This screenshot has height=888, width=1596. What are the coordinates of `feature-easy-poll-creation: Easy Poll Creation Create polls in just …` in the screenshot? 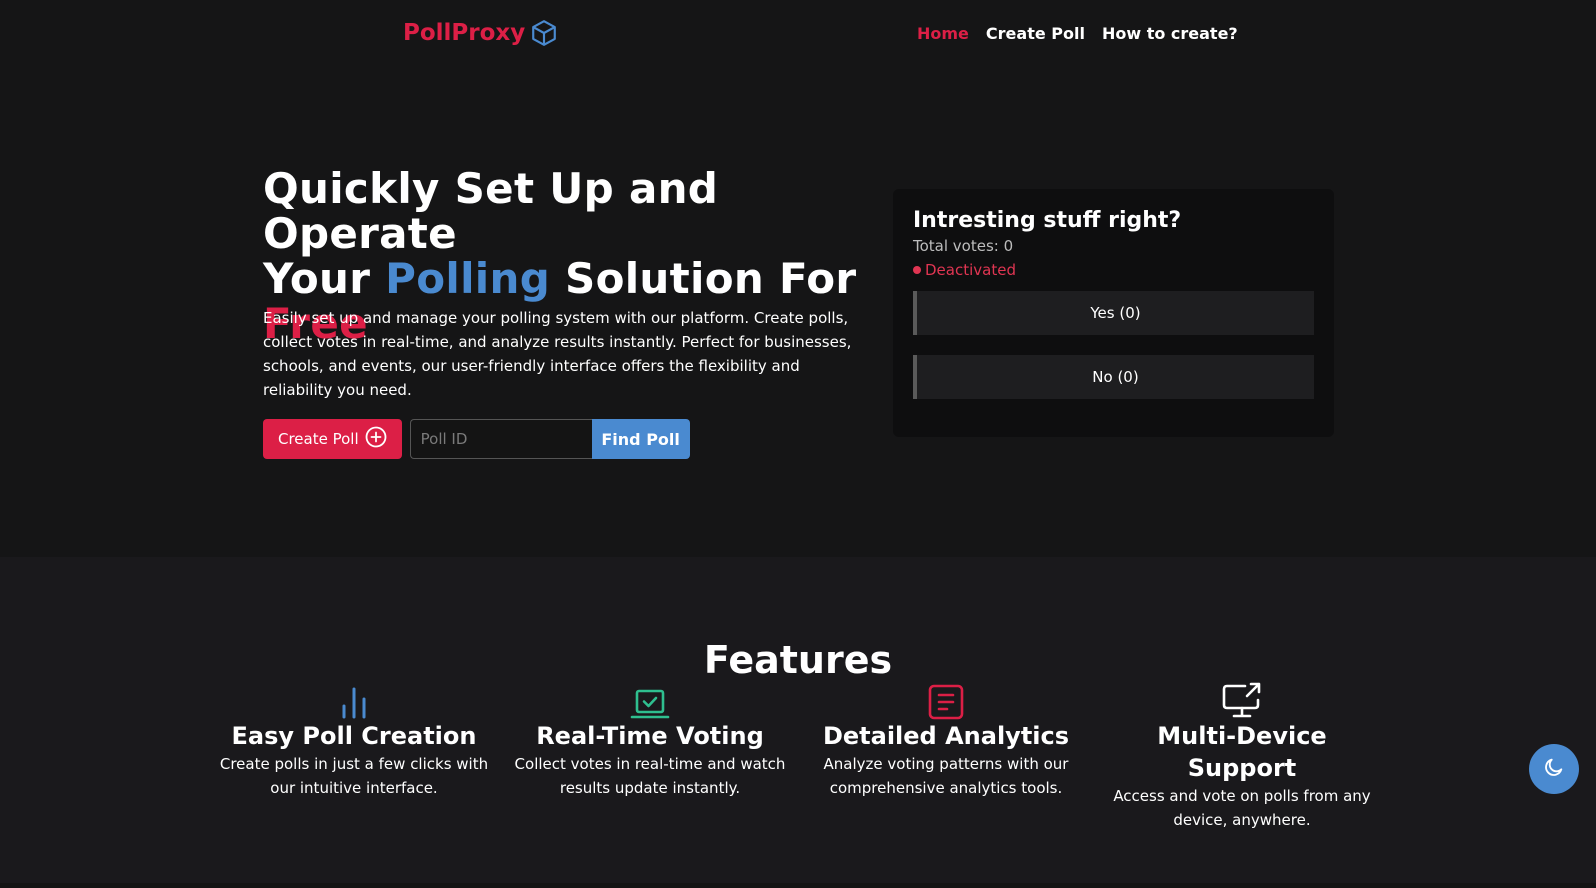 It's located at (354, 742).